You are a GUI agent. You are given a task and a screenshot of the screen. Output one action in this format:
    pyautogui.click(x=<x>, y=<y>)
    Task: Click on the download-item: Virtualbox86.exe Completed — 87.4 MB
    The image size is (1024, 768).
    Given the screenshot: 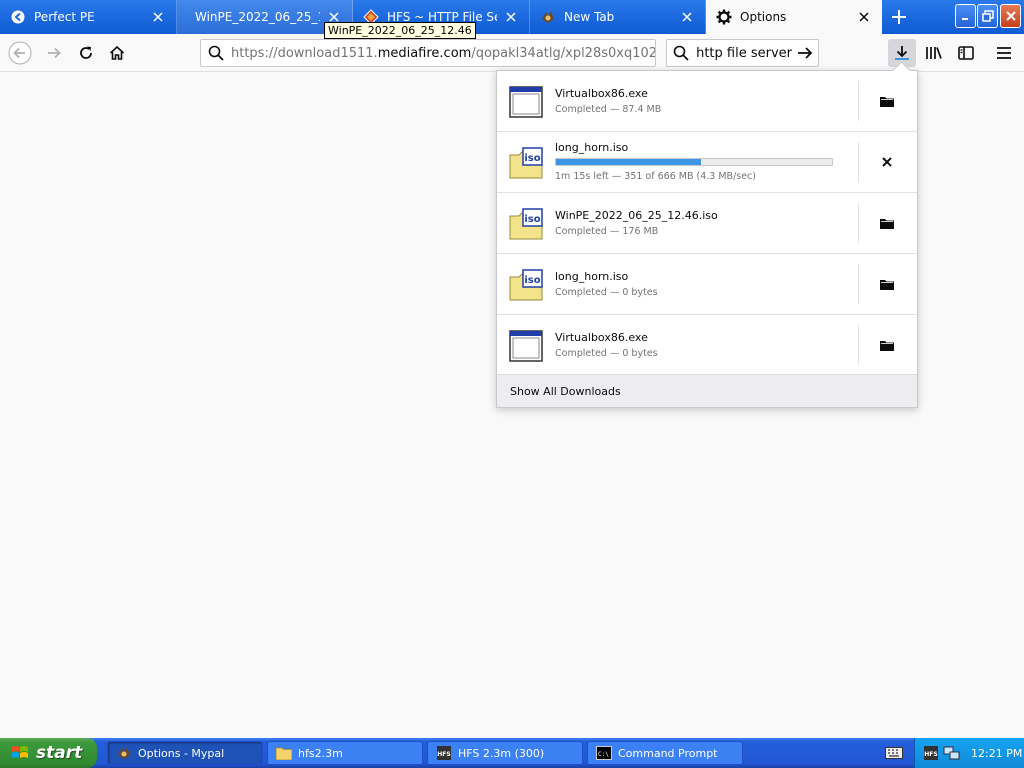 What is the action you would take?
    pyautogui.click(x=707, y=101)
    